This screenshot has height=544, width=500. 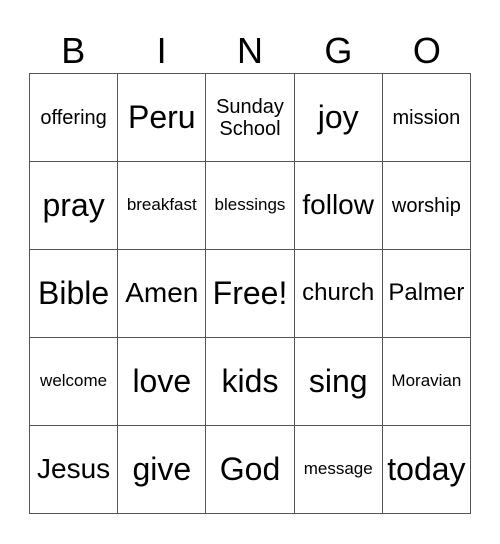 What do you see at coordinates (74, 206) in the screenshot?
I see `bingo-cell: pray` at bounding box center [74, 206].